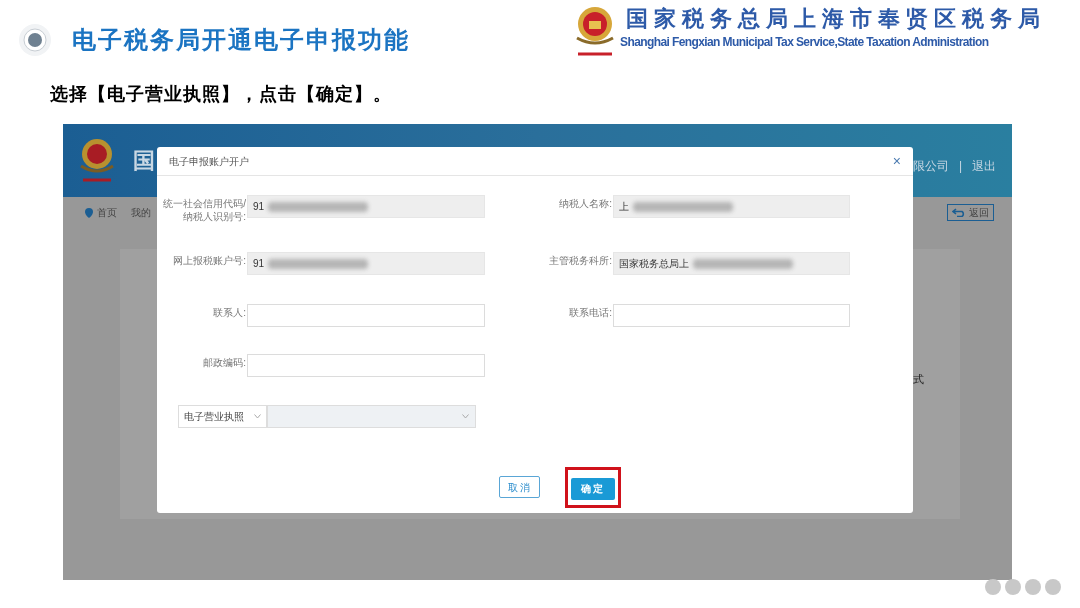  Describe the element at coordinates (229, 312) in the screenshot. I see `field-label: 联系人:` at that location.